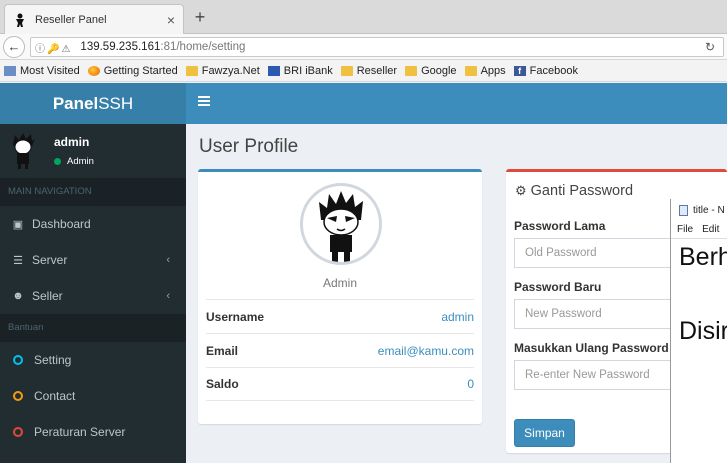 The height and width of the screenshot is (463, 727). Describe the element at coordinates (340, 350) in the screenshot. I see `profile-row-email: Email email@kamu.com` at that location.